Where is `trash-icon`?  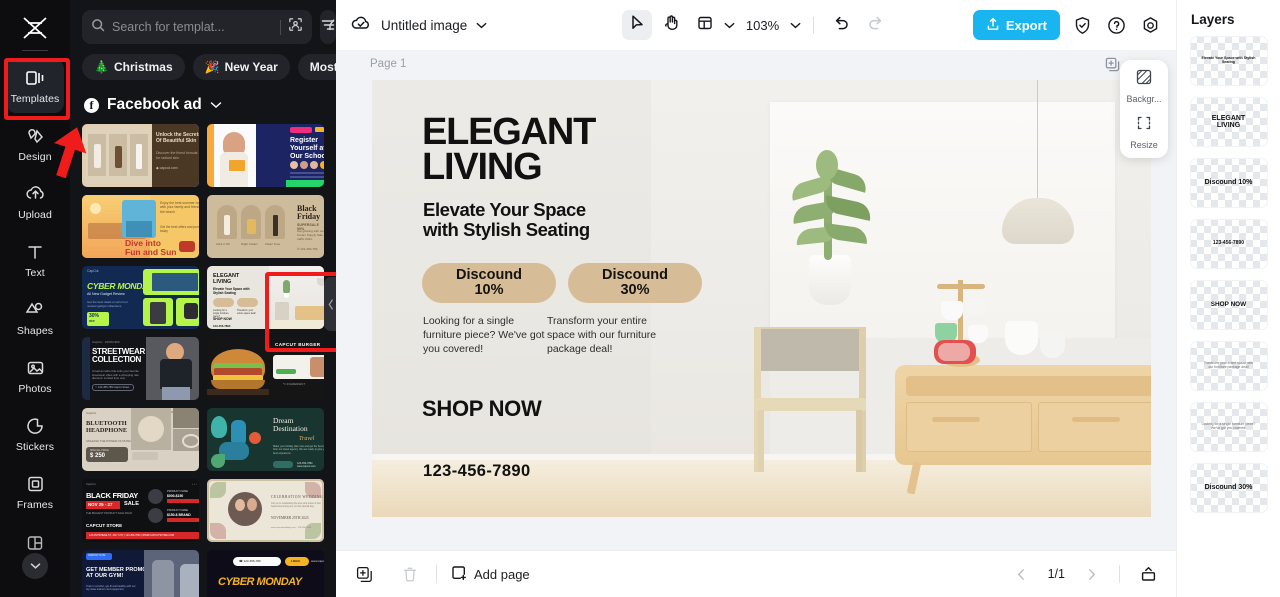 trash-icon is located at coordinates (410, 574).